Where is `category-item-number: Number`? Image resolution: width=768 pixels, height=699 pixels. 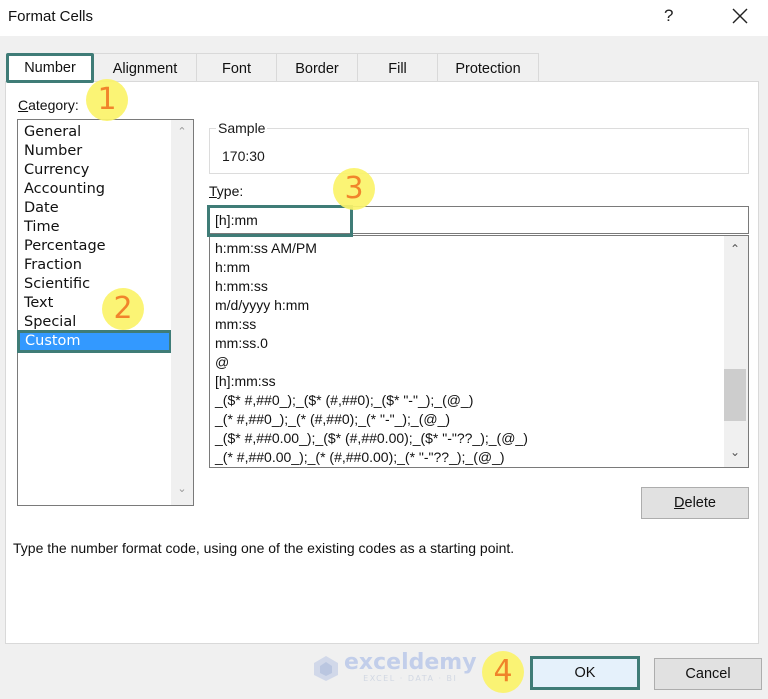
category-item-number: Number is located at coordinates (94, 151).